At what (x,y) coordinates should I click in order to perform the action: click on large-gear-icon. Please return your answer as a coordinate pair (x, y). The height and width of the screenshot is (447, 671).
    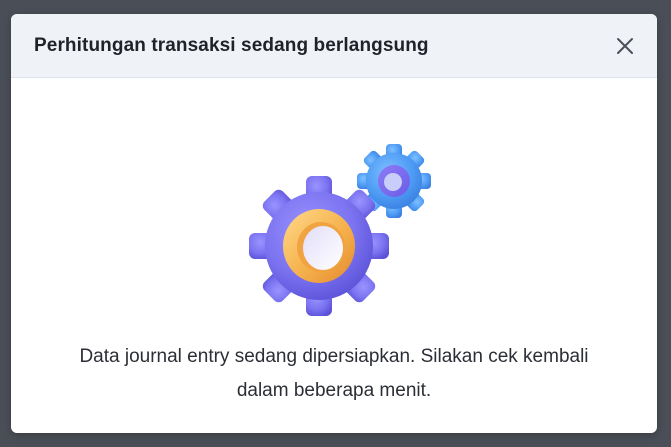
    Looking at the image, I should click on (319, 246).